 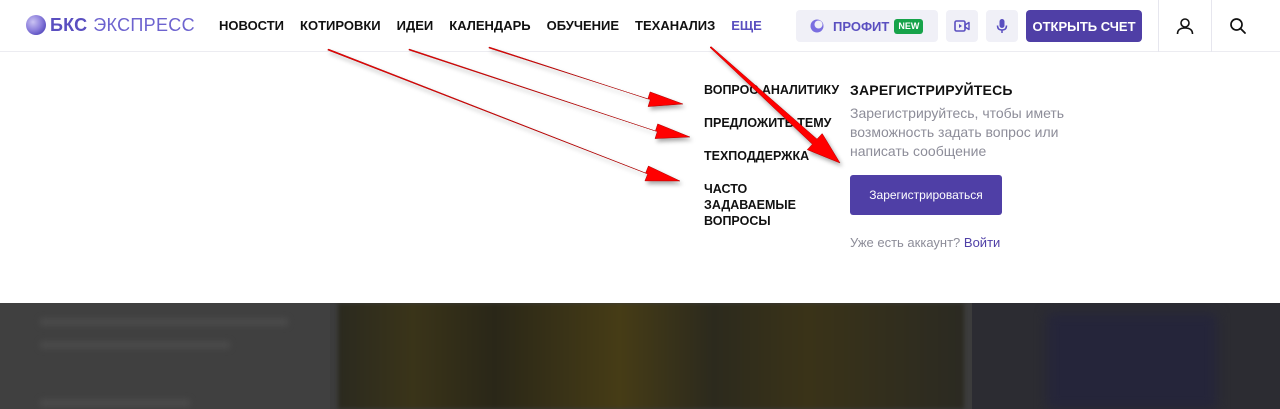 What do you see at coordinates (165, 356) in the screenshot?
I see `blurred-sidebar` at bounding box center [165, 356].